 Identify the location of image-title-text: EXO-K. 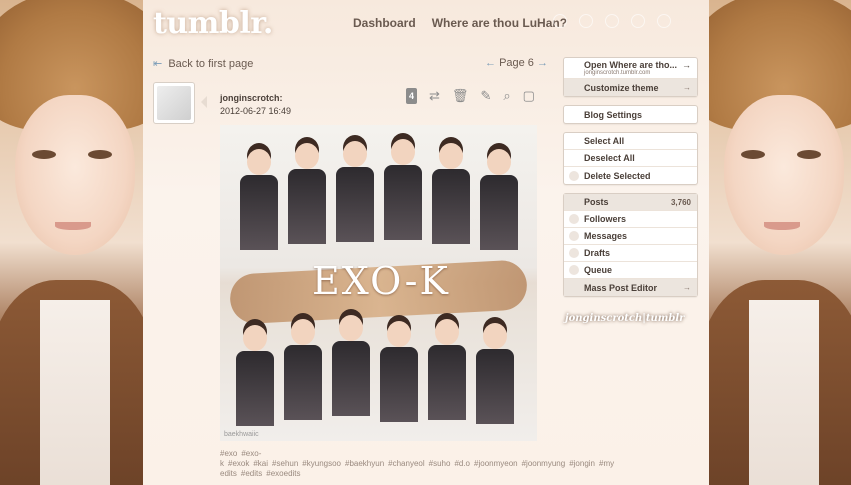
(381, 281).